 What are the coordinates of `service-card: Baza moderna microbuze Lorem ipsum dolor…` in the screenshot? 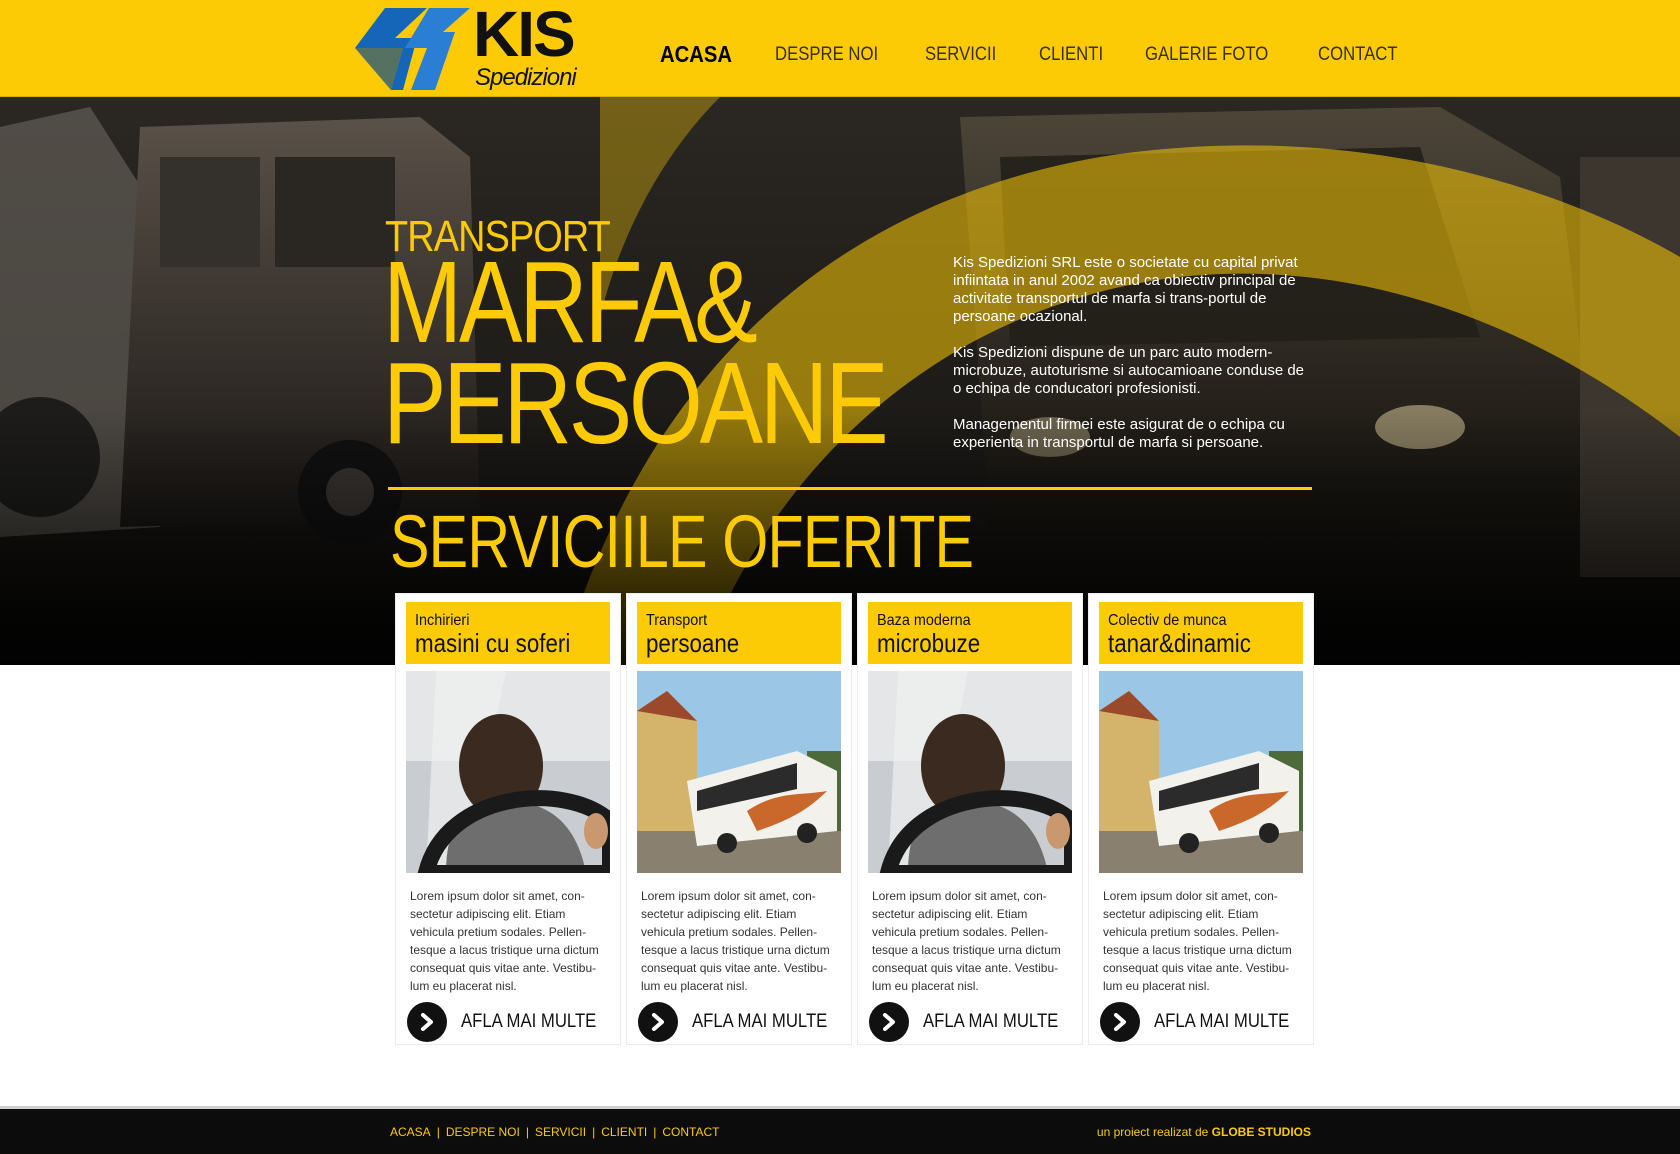 It's located at (970, 819).